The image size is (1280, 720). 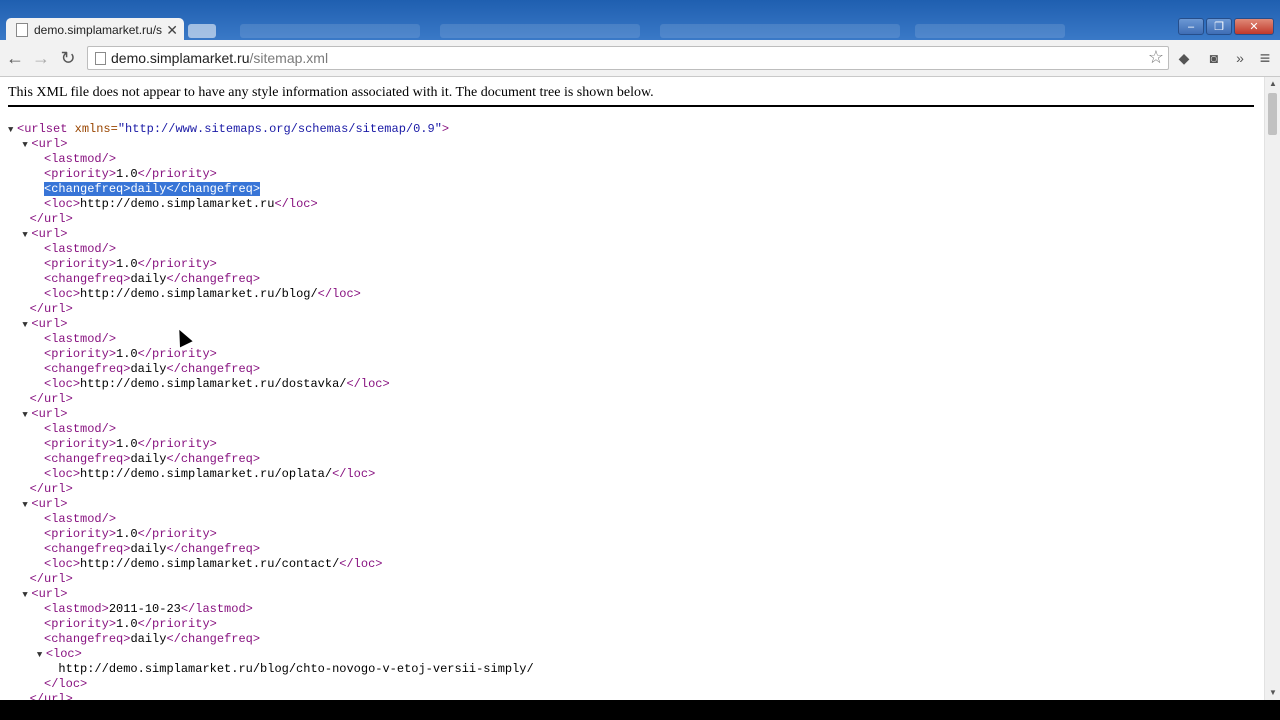 What do you see at coordinates (1272, 693) in the screenshot?
I see `scroll-down-arrow-icon: ▼` at bounding box center [1272, 693].